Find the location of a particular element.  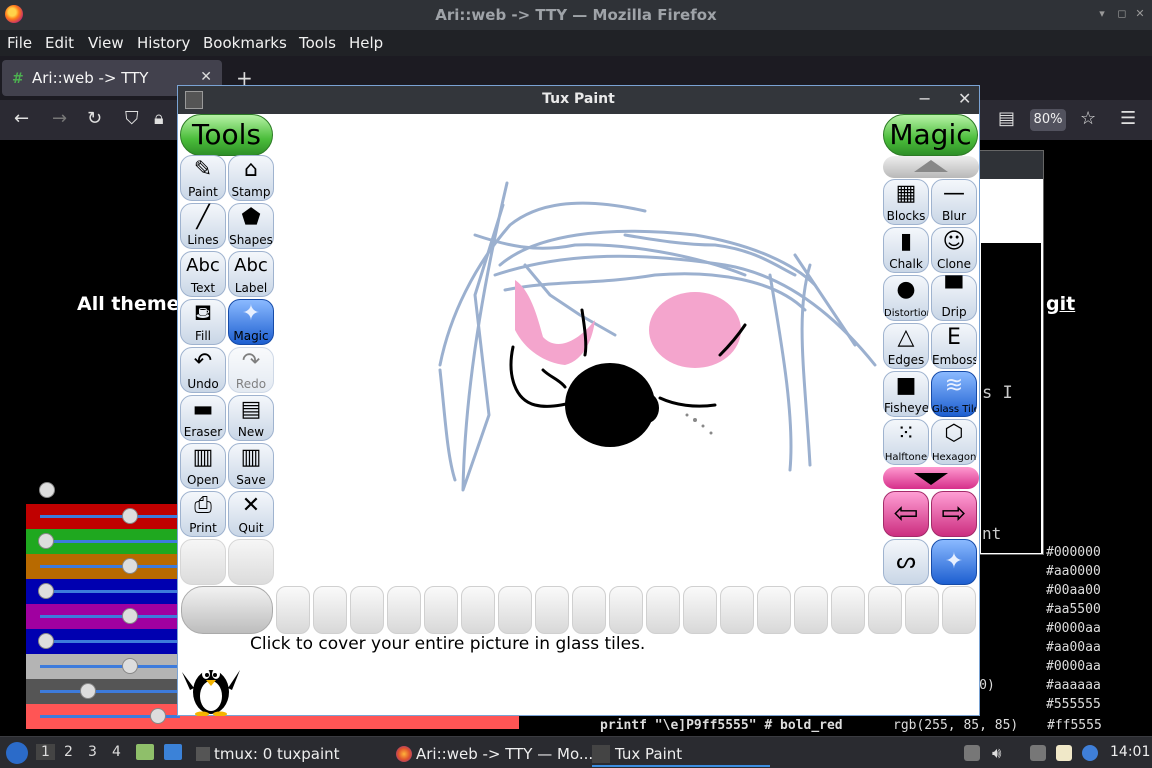

menu-view: View is located at coordinates (106, 43).